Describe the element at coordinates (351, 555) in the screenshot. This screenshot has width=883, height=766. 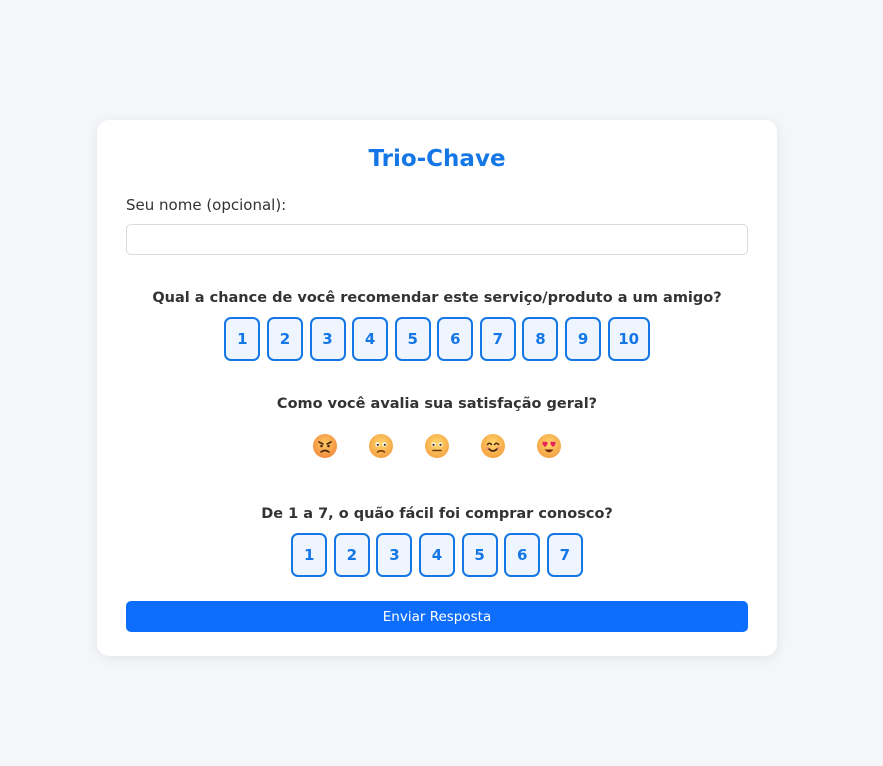
I see `ease-option-2: 2` at that location.